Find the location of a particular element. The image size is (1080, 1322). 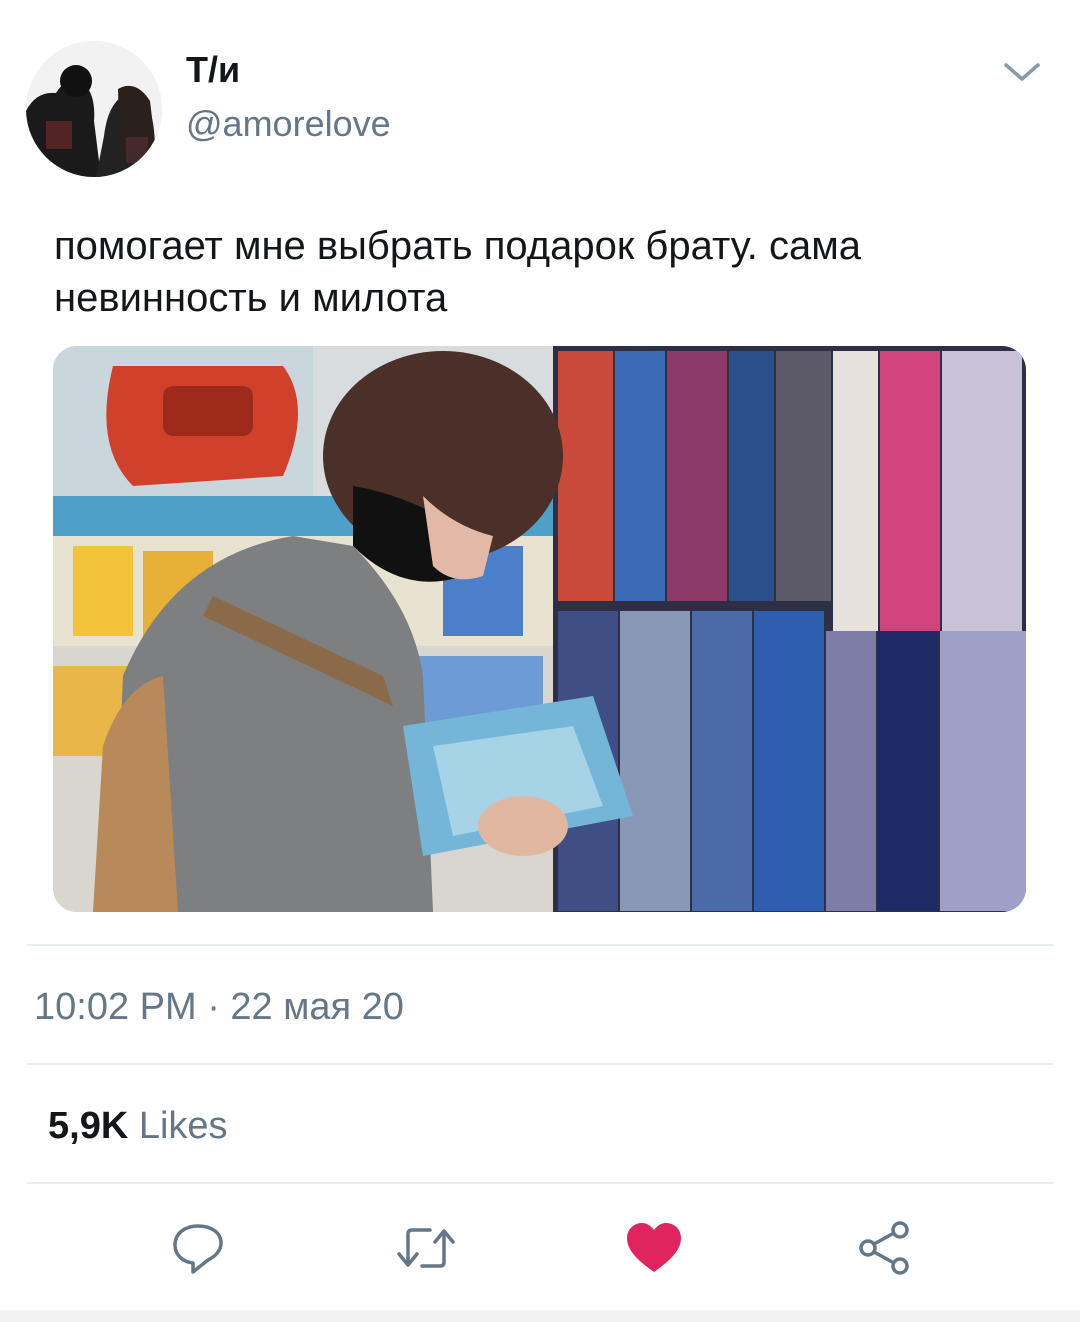

reply-icon is located at coordinates (198, 1249).